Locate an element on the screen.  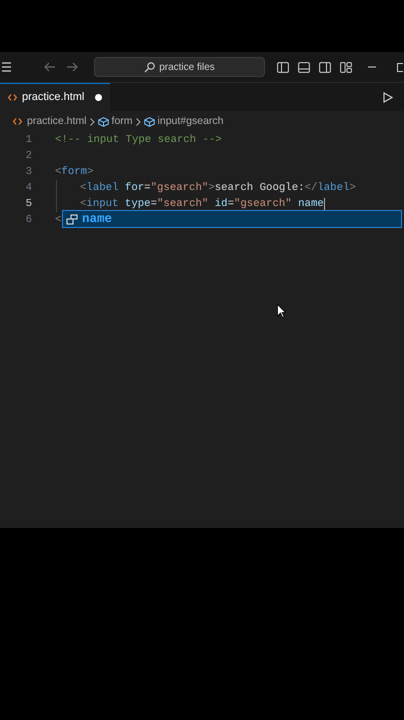
code-line: <form> is located at coordinates (74, 172).